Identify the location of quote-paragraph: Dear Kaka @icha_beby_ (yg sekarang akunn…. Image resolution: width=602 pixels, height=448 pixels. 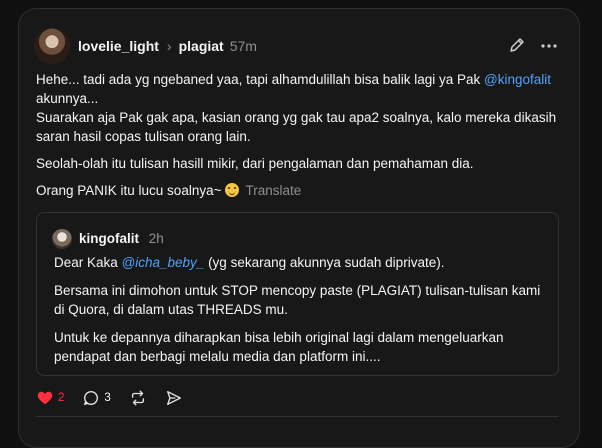
(300, 262).